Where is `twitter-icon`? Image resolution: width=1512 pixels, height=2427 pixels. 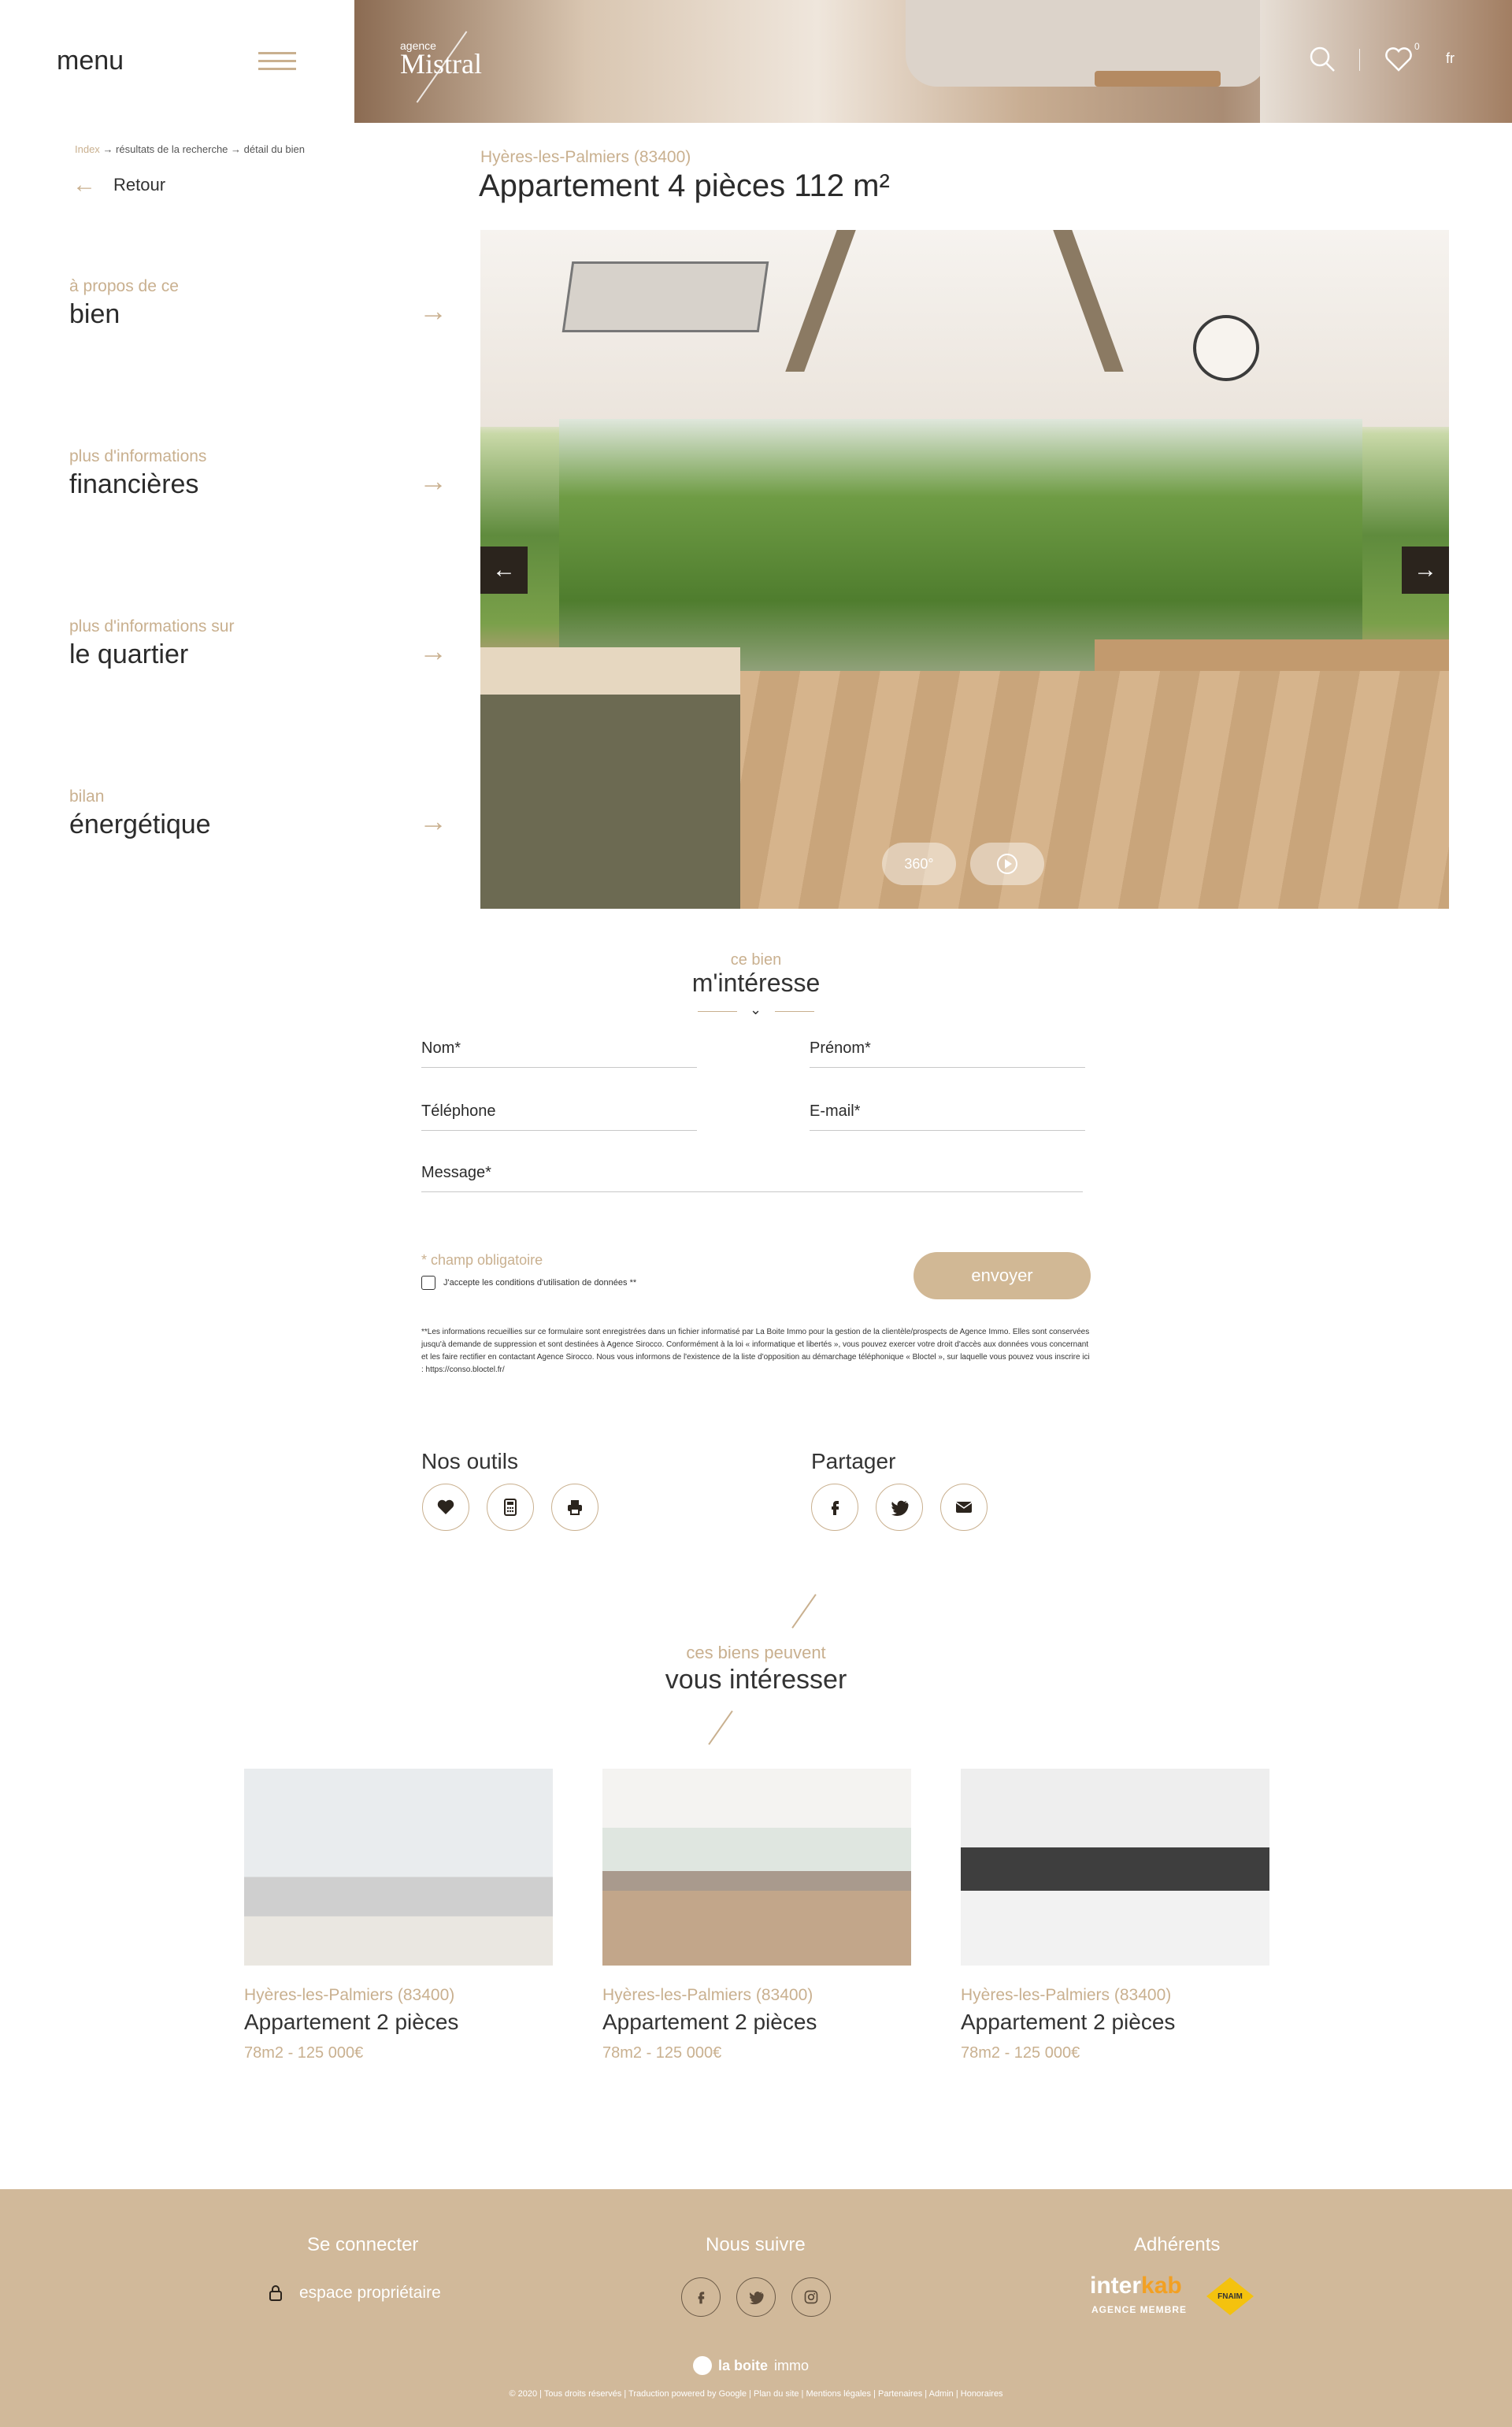 twitter-icon is located at coordinates (756, 2298).